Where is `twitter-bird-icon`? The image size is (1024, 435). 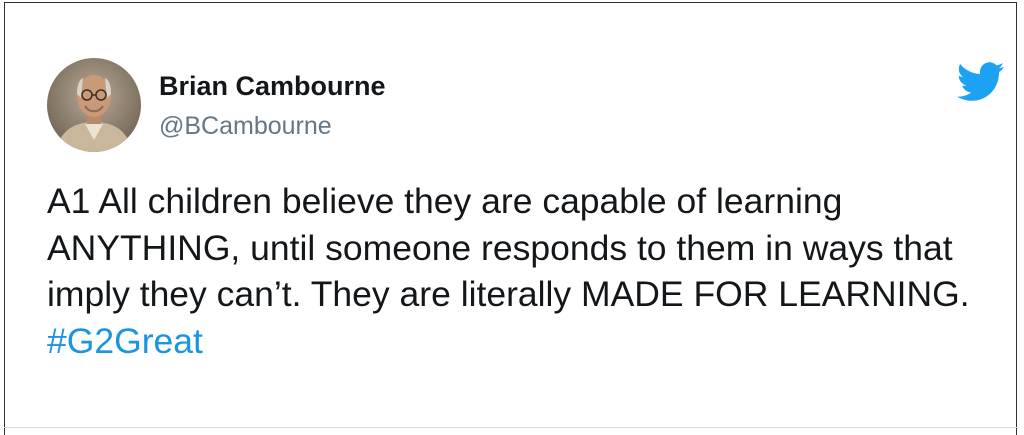
twitter-bird-icon is located at coordinates (981, 82).